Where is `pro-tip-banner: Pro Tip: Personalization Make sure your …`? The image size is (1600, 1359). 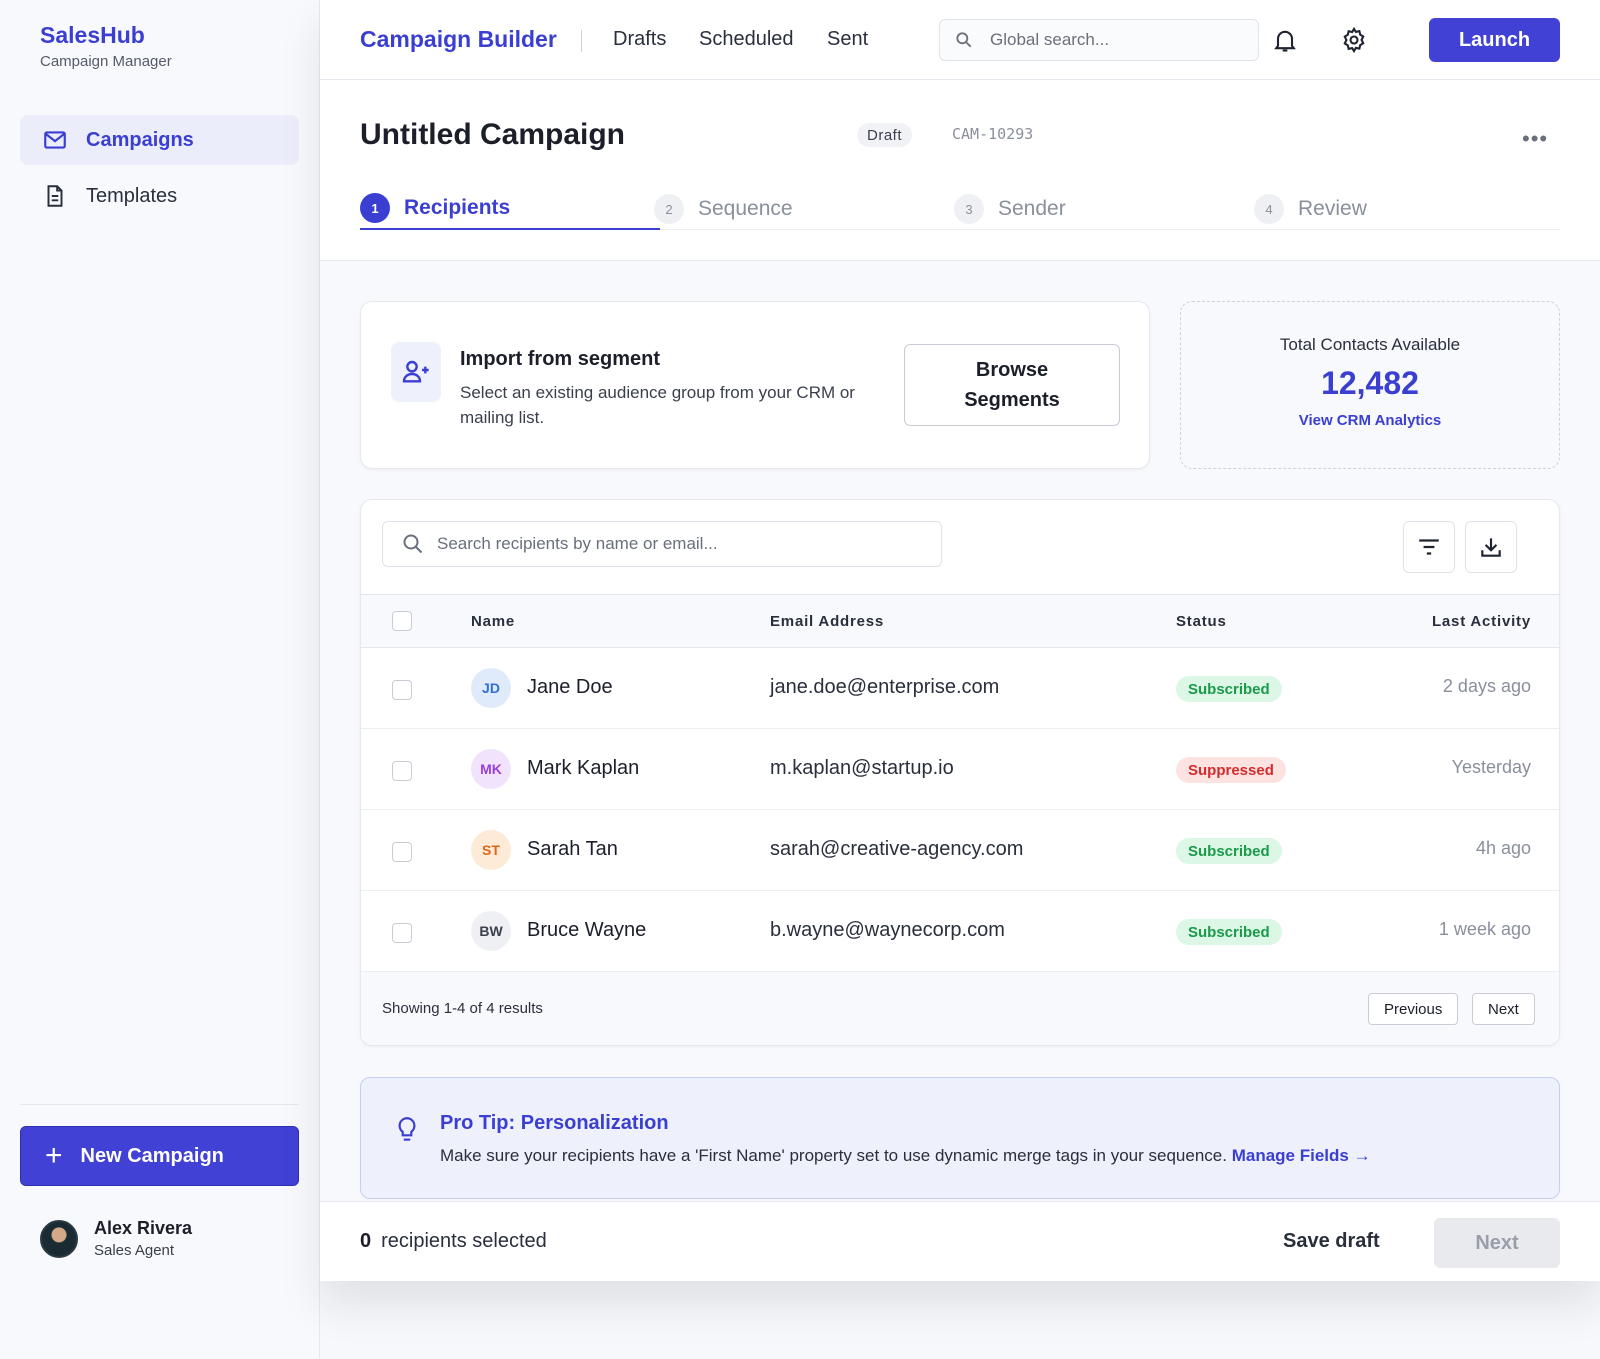
pro-tip-banner: Pro Tip: Personalization Make sure your … is located at coordinates (960, 1138).